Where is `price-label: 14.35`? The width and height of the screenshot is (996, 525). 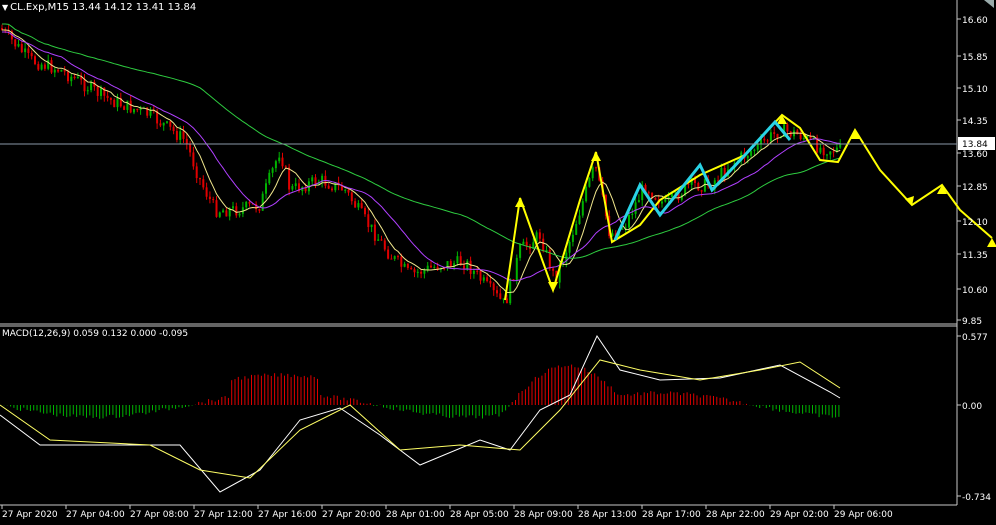 price-label: 14.35 is located at coordinates (975, 122).